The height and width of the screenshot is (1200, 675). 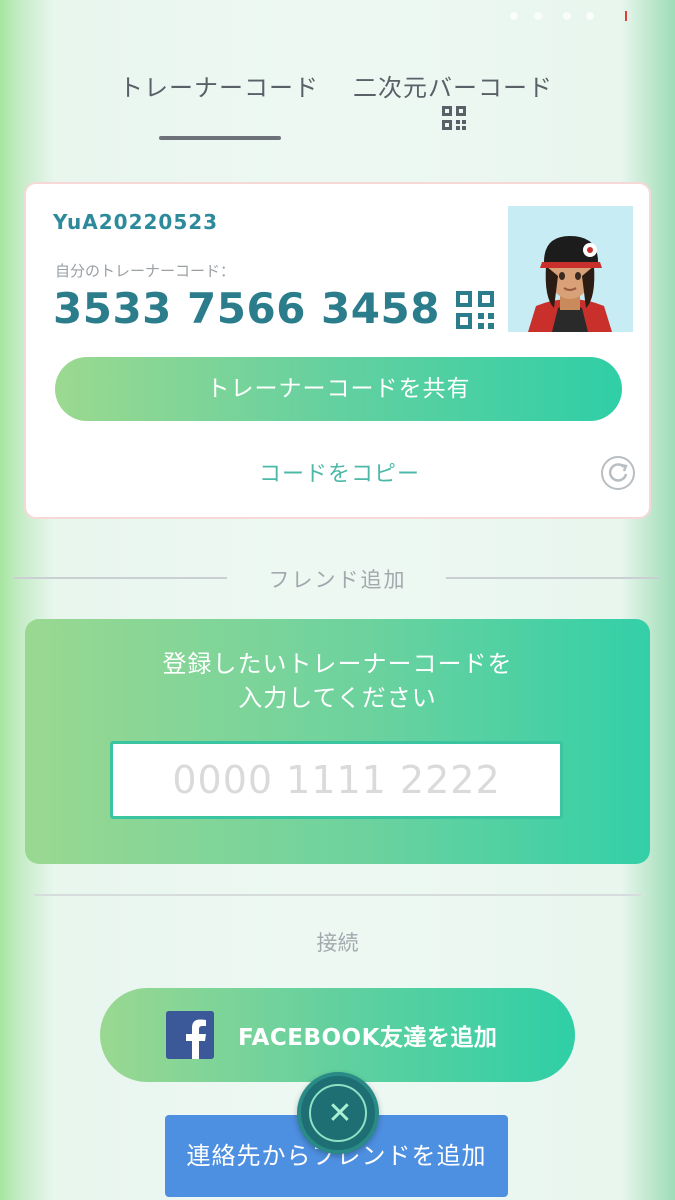 I want to click on close-button: ✕, so click(x=338, y=1113).